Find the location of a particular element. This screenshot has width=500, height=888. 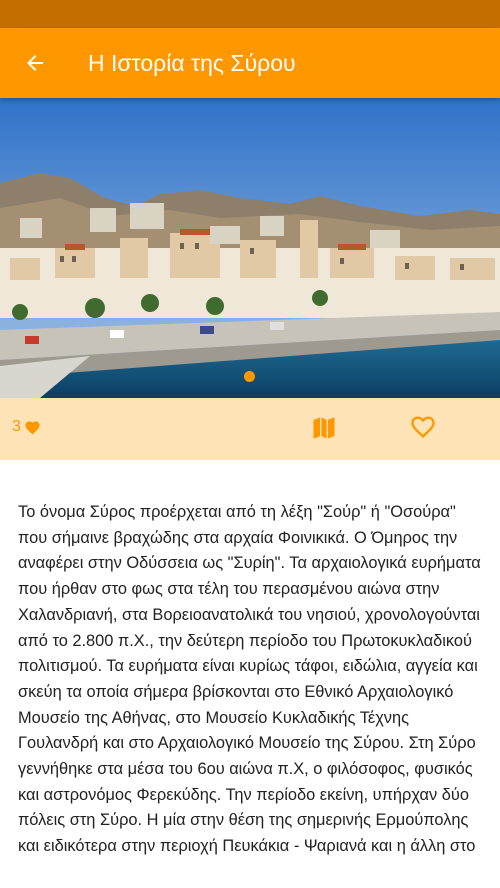

map-icon is located at coordinates (324, 428).